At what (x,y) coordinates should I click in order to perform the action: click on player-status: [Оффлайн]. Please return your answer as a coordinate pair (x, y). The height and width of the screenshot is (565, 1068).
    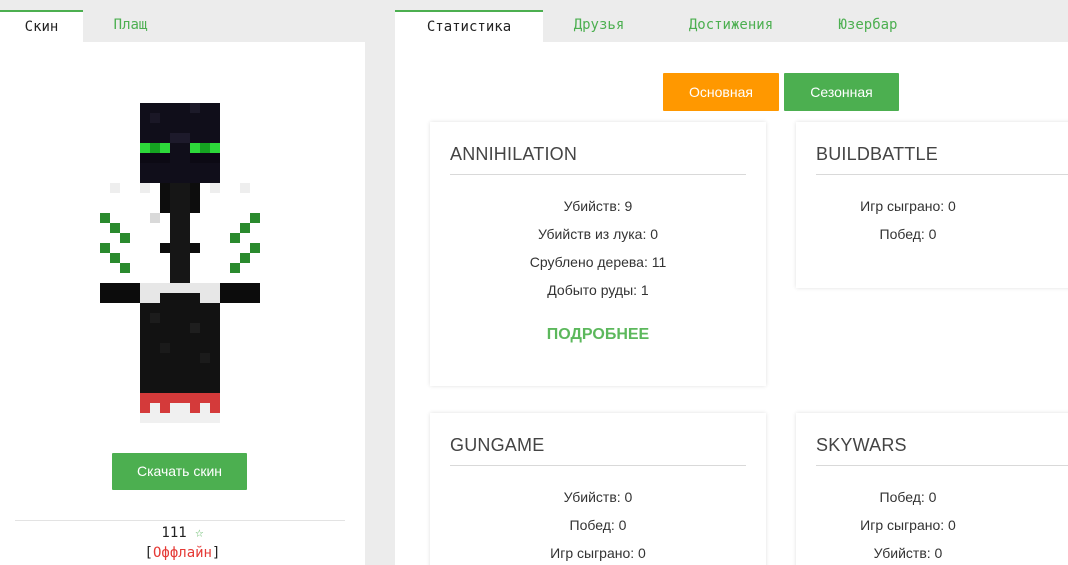
    Looking at the image, I should click on (182, 553).